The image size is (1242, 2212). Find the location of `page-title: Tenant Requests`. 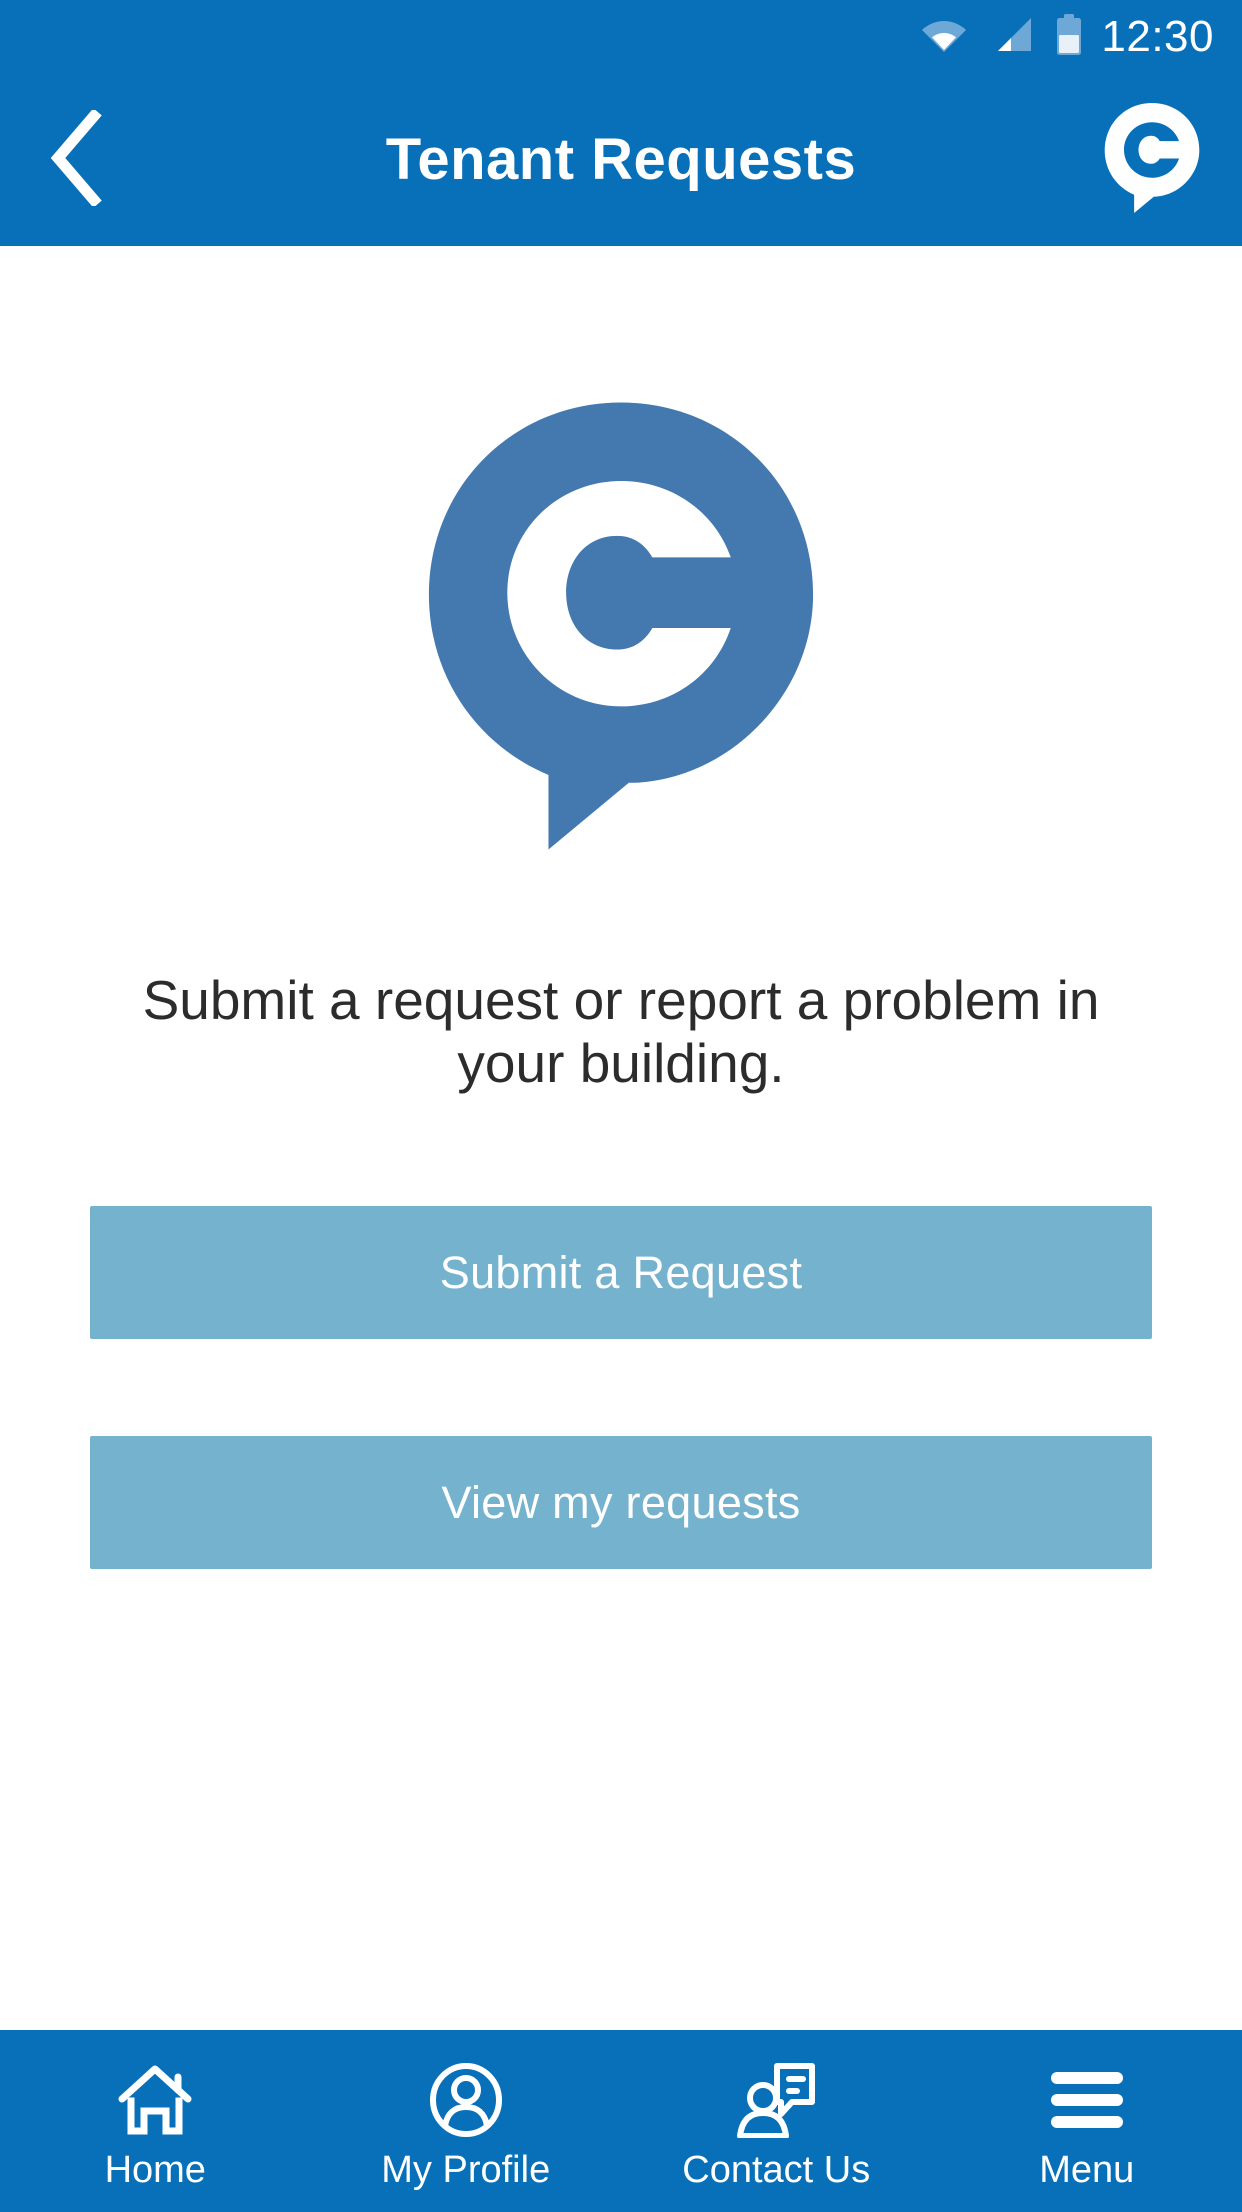

page-title: Tenant Requests is located at coordinates (621, 159).